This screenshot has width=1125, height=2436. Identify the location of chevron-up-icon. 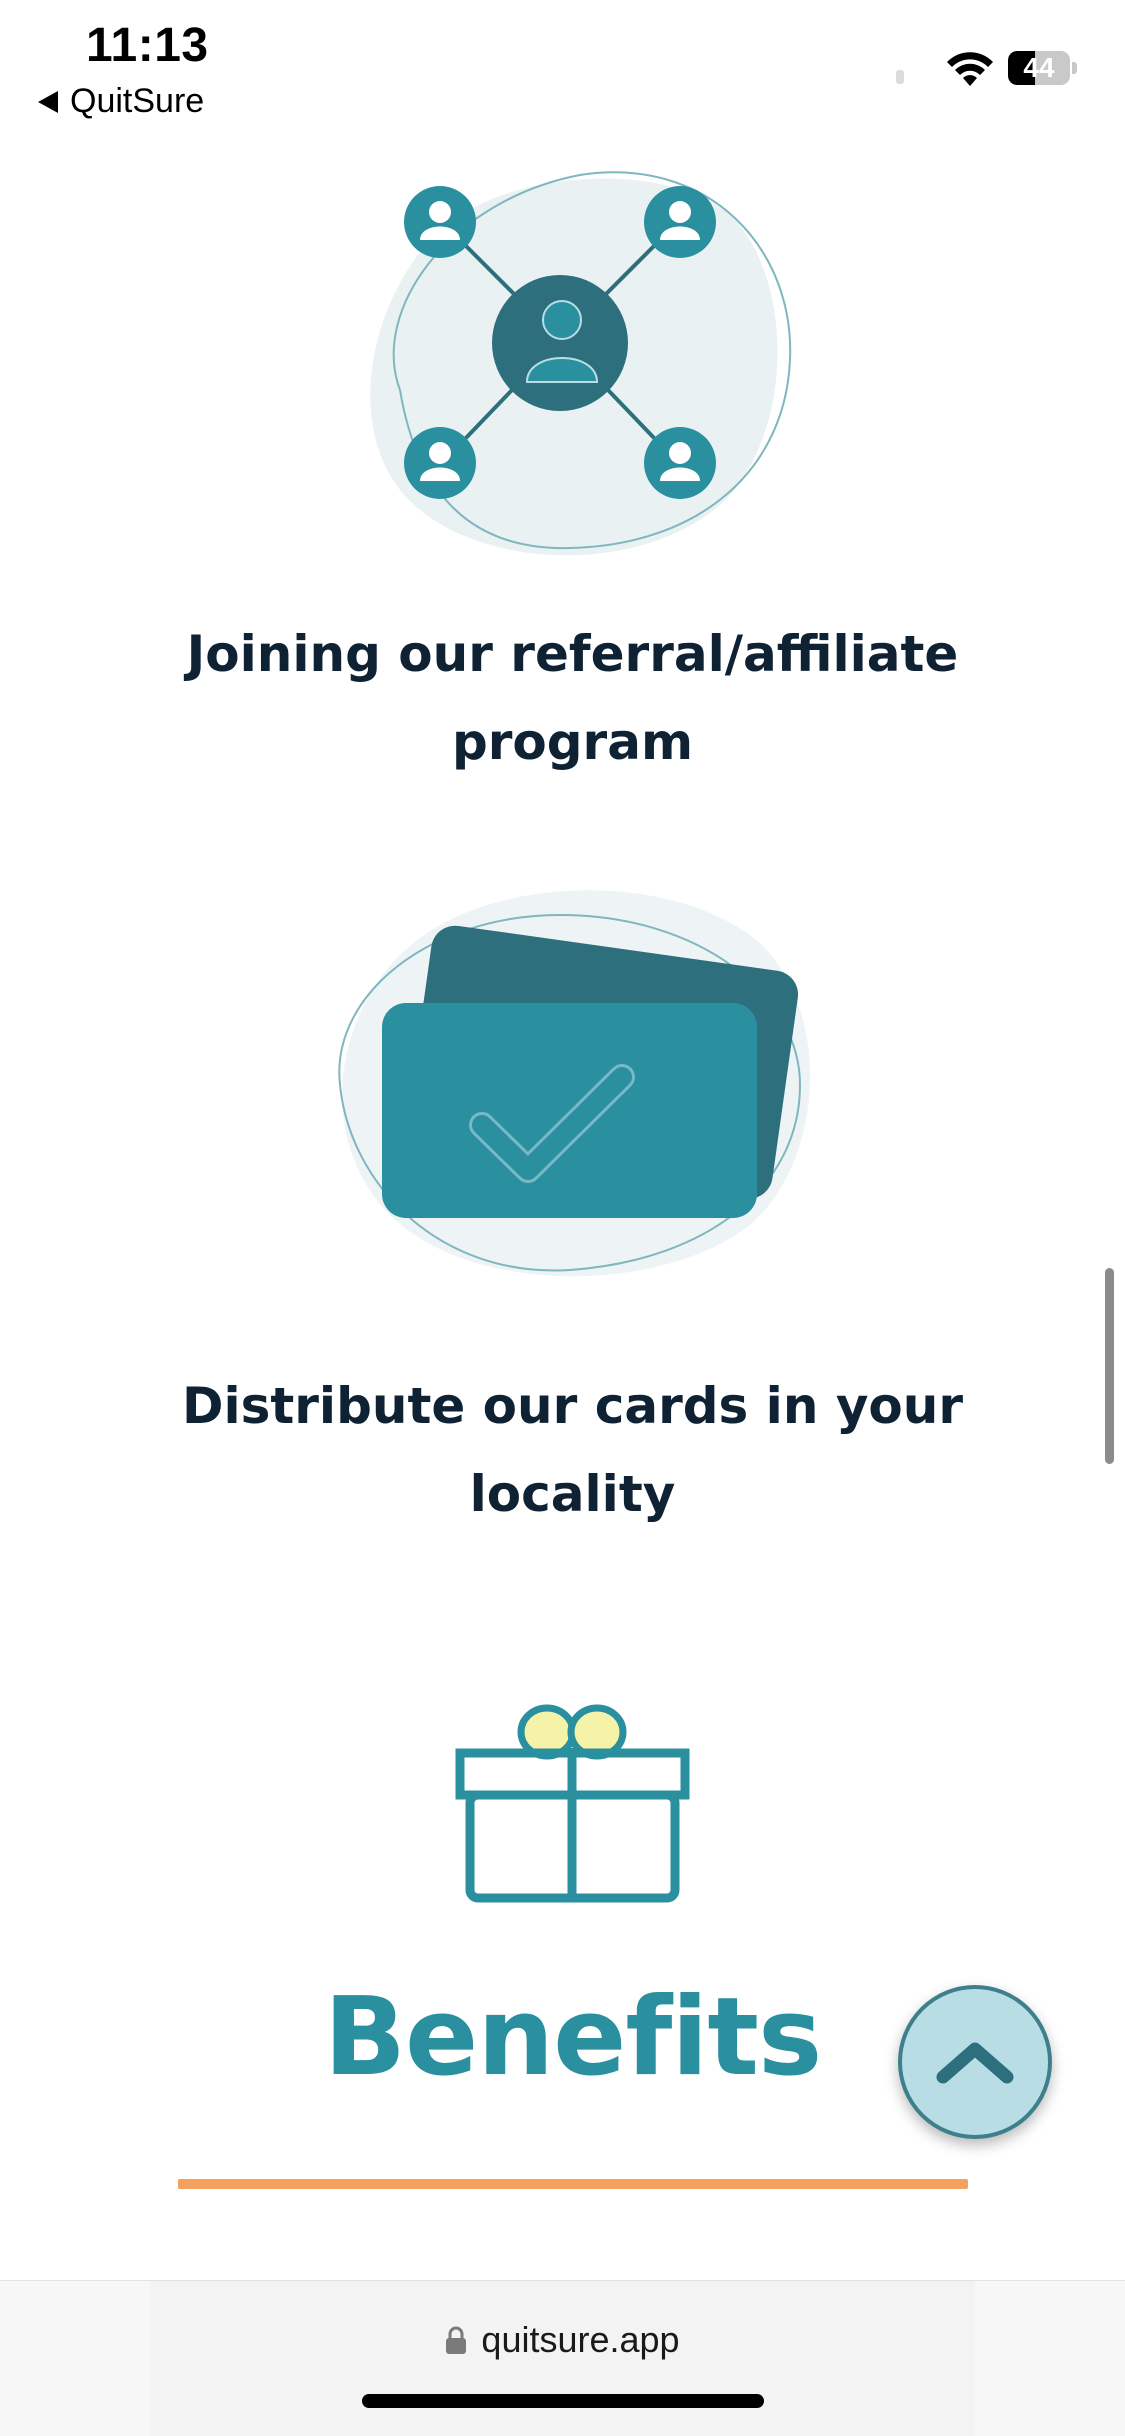
(975, 2063).